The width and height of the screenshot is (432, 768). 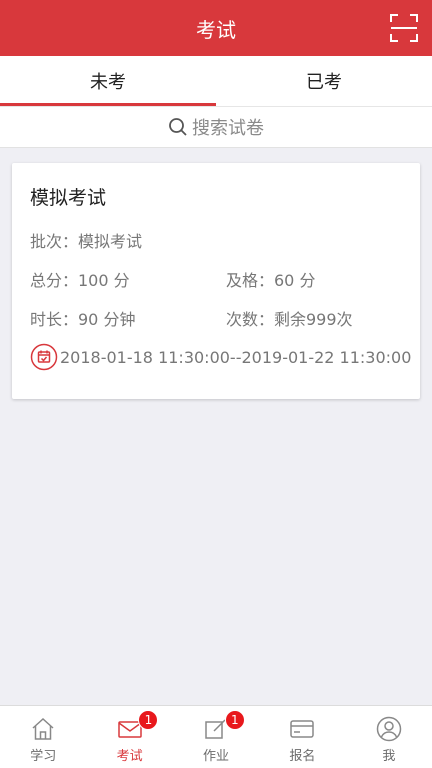 What do you see at coordinates (236, 357) in the screenshot?
I see `date-range-text: 2018-01-18 11:30:00--2019-01-22 11:30:00` at bounding box center [236, 357].